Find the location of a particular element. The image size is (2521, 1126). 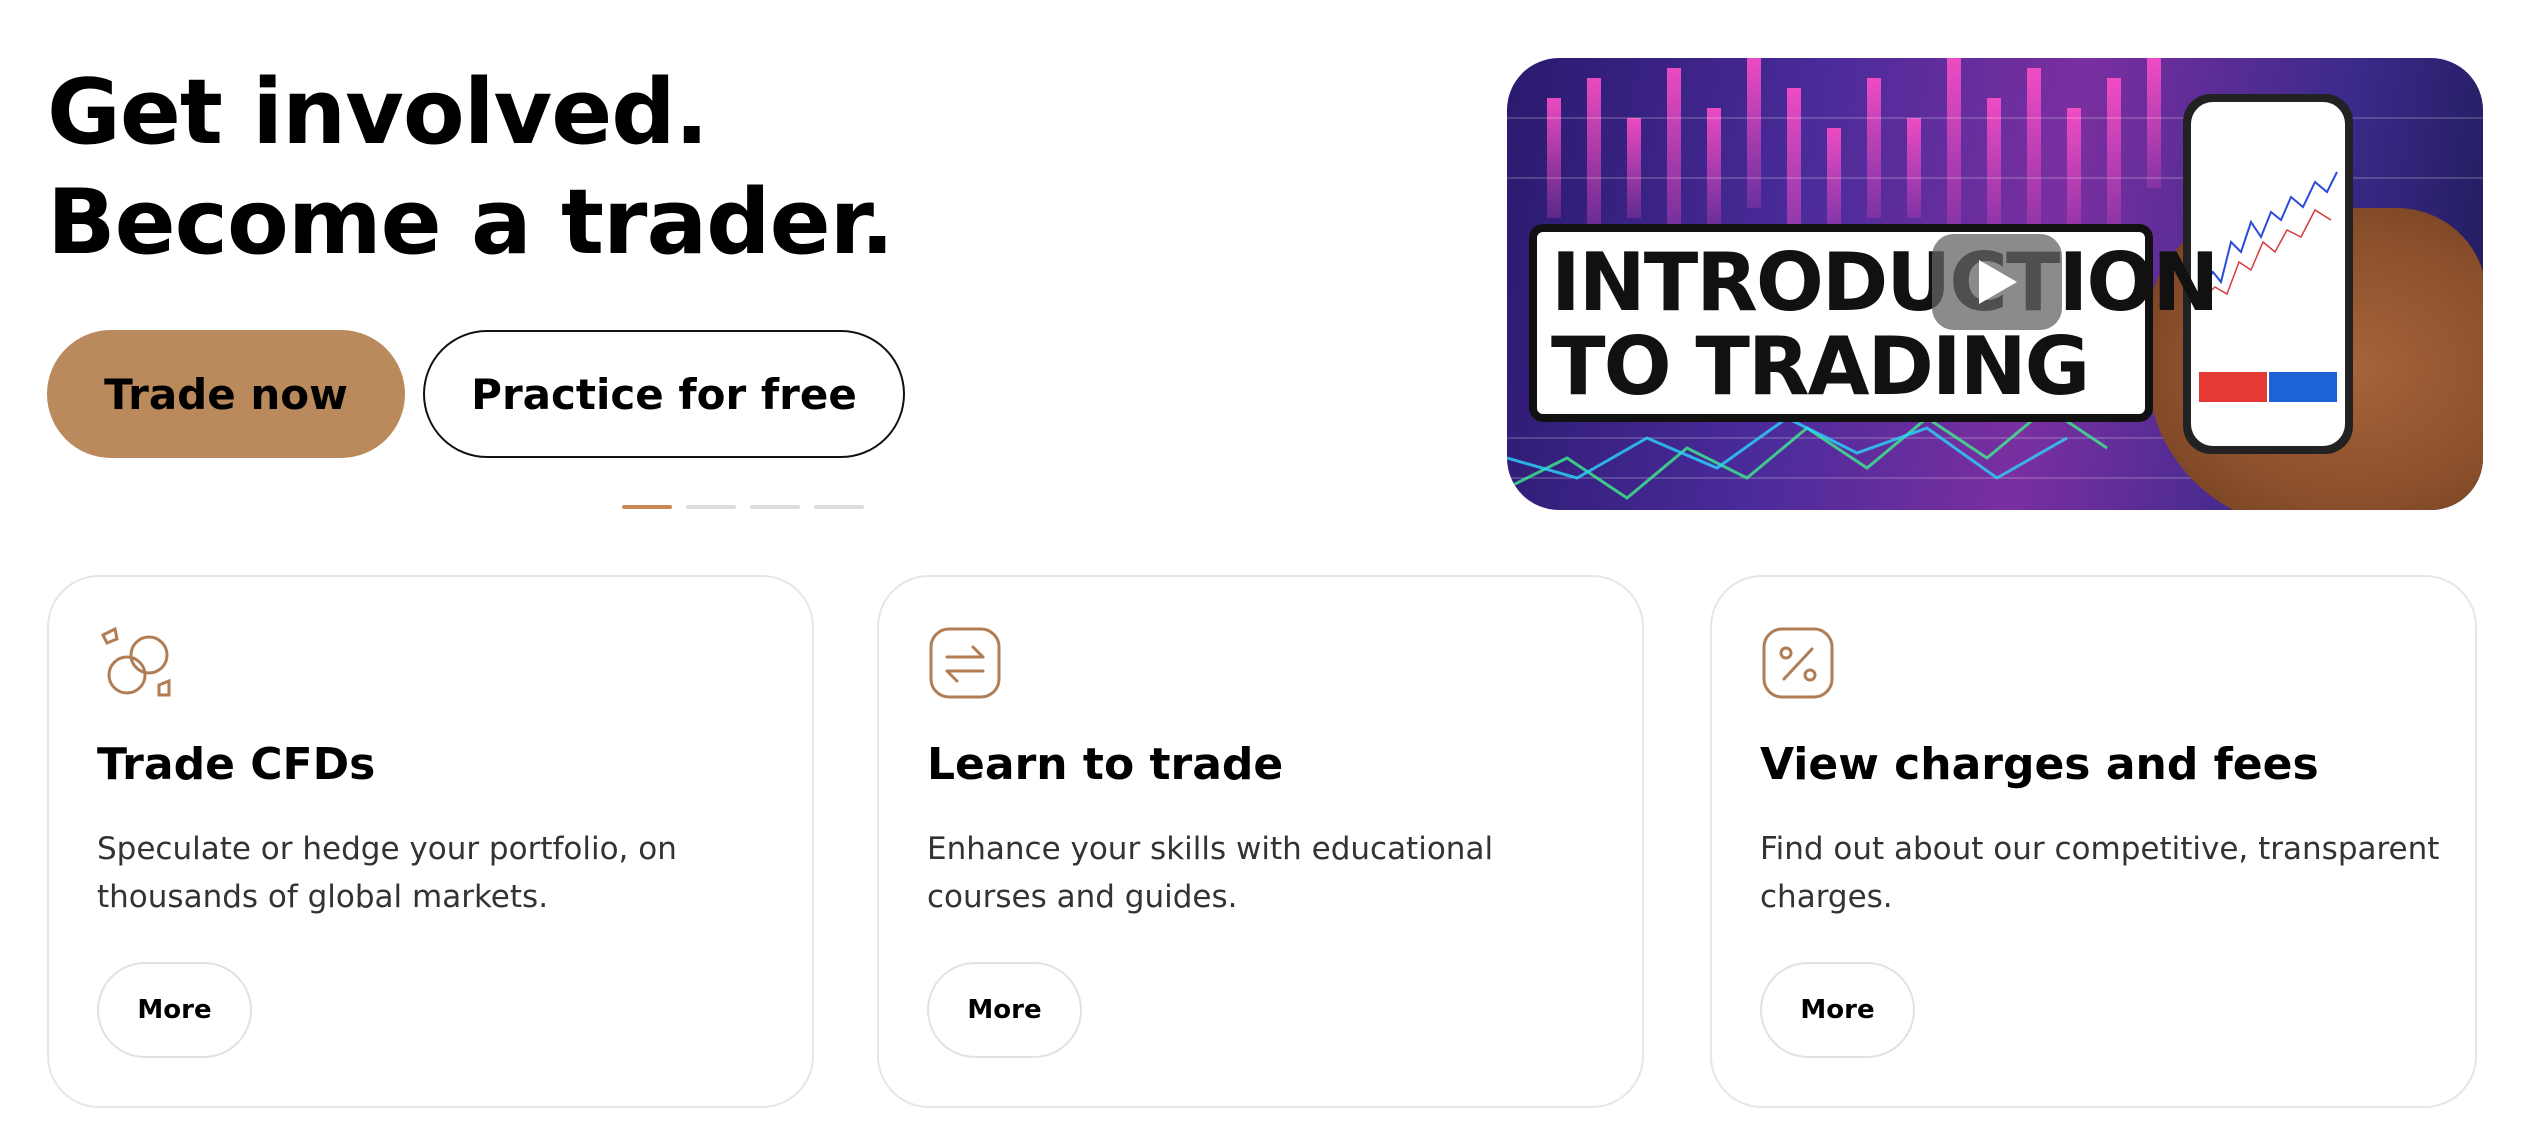

play-button is located at coordinates (1997, 282).